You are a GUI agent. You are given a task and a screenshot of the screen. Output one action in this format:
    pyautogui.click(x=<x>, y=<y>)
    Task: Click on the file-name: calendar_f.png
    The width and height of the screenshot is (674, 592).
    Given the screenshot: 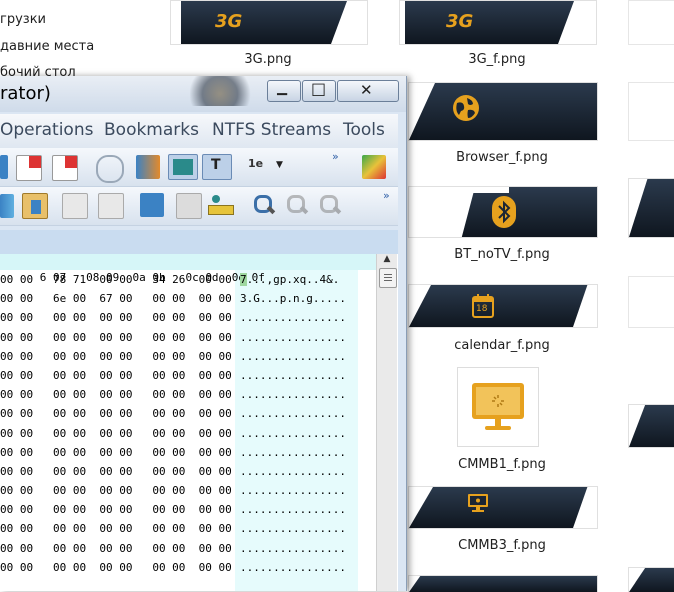 What is the action you would take?
    pyautogui.click(x=502, y=345)
    